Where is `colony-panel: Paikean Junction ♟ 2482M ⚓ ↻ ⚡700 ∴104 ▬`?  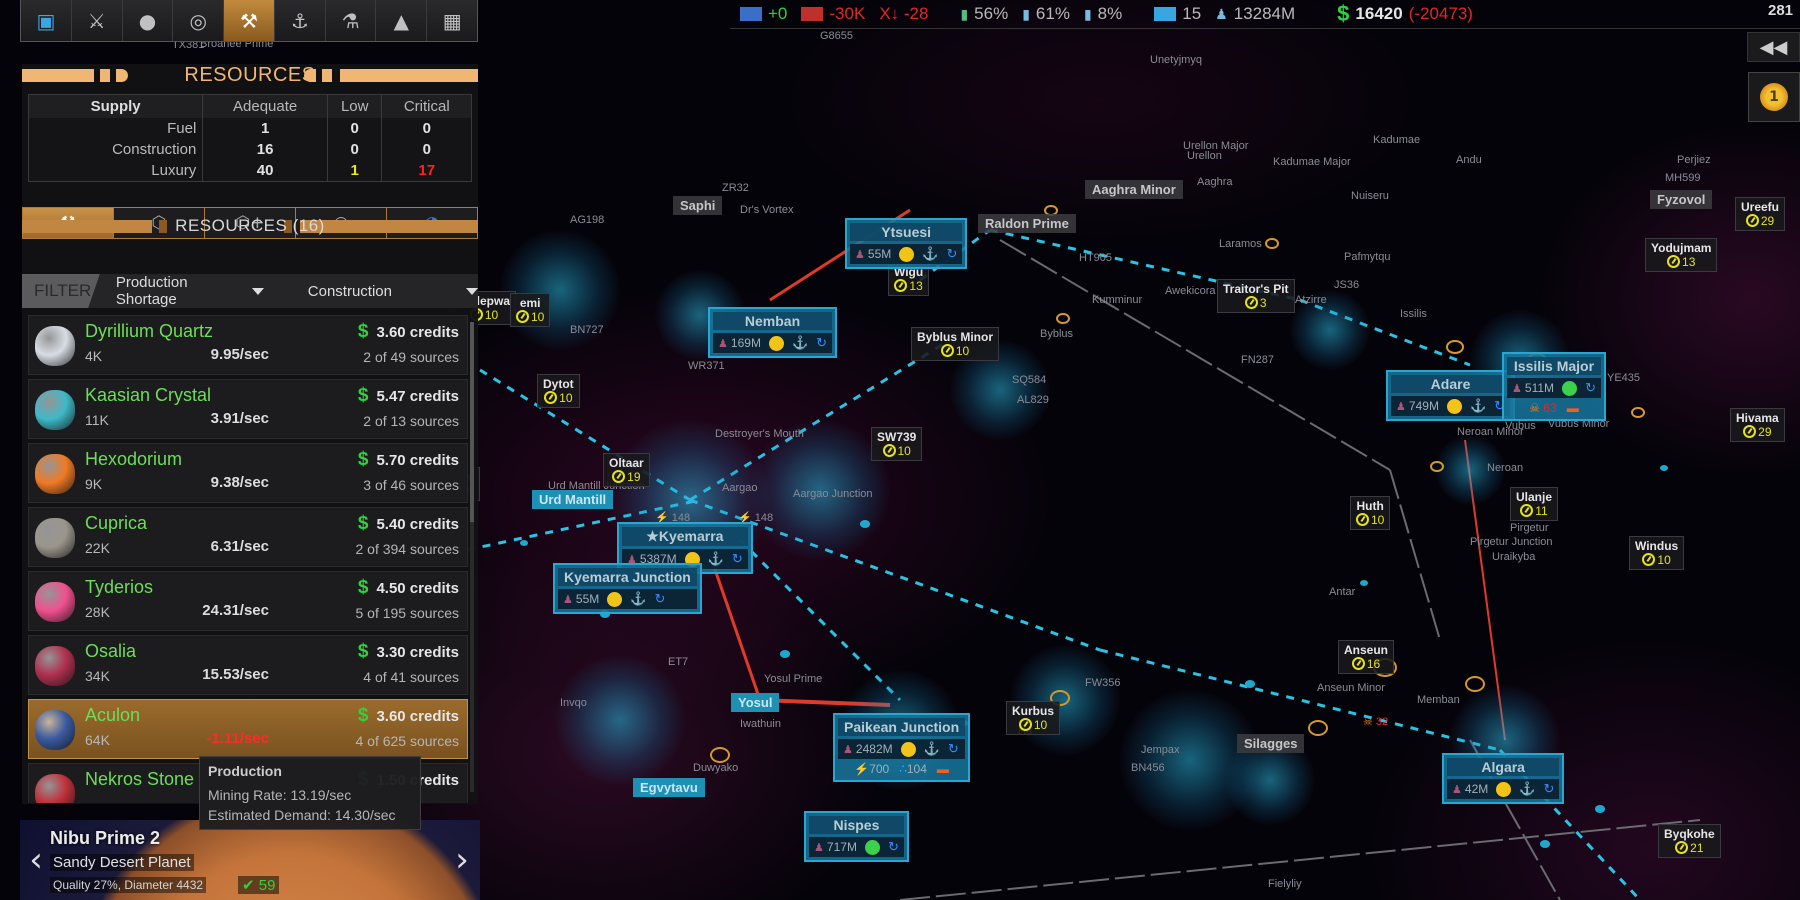
colony-panel: Paikean Junction ♟ 2482M ⚓ ↻ ⚡700 ∴104 ▬ is located at coordinates (902, 747).